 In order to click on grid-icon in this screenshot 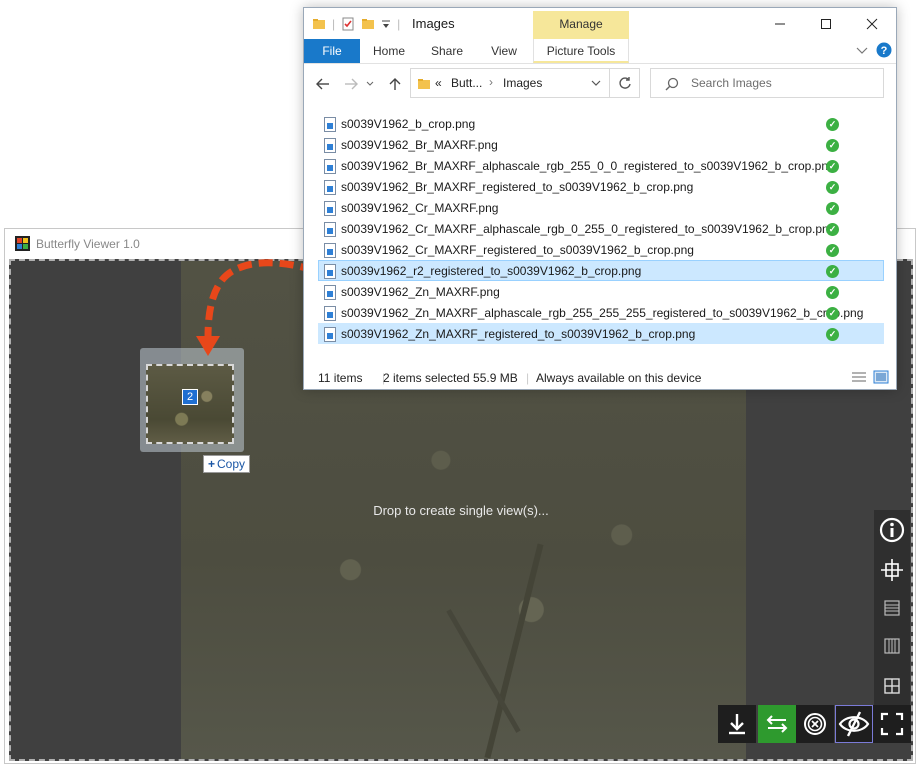, I will do `click(892, 686)`.